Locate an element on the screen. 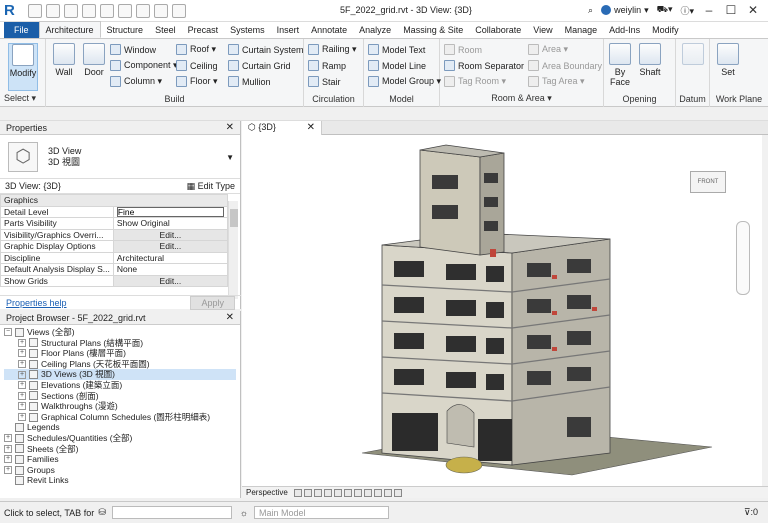 This screenshot has width=768, height=523. text-icon is located at coordinates (143, 10).